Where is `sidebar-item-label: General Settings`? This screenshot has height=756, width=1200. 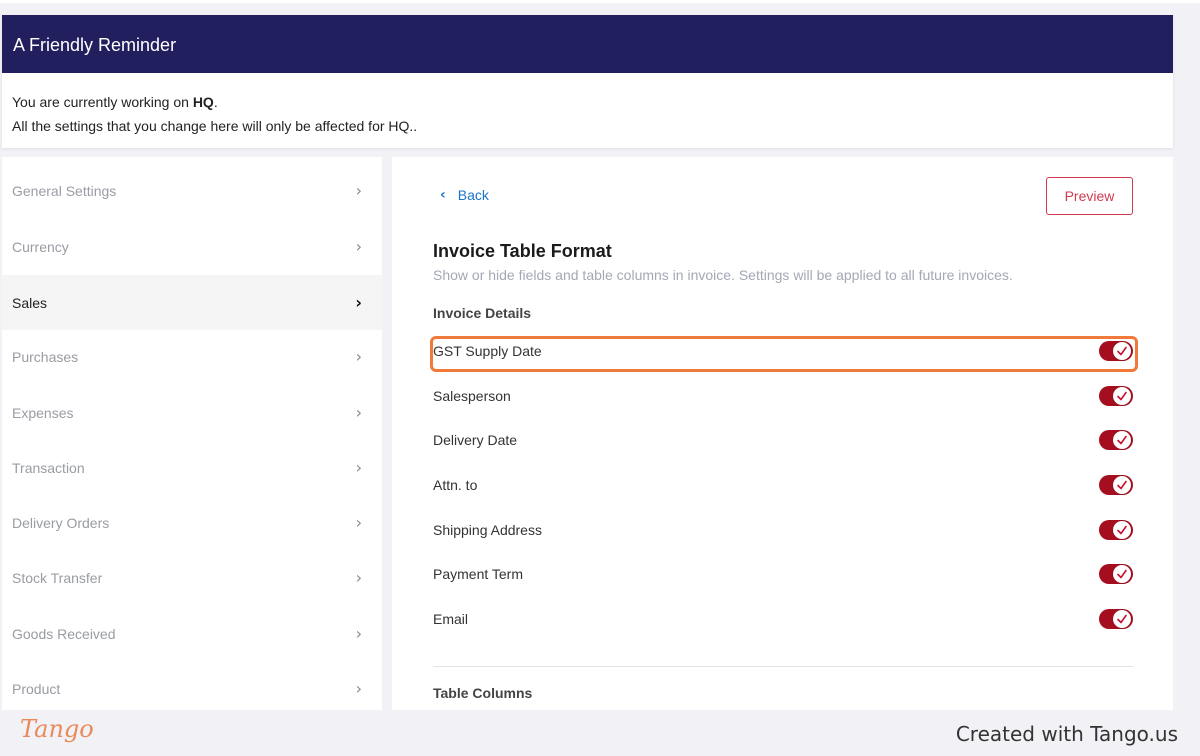
sidebar-item-label: General Settings is located at coordinates (64, 190).